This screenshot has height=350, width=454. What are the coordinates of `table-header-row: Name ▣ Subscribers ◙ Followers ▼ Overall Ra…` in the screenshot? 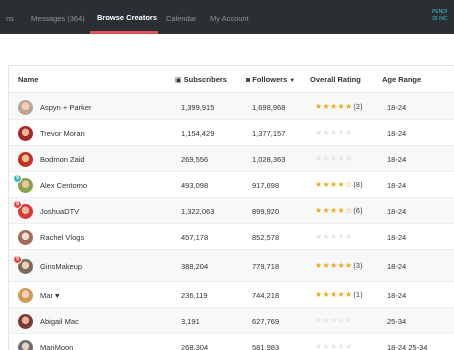 It's located at (231, 79).